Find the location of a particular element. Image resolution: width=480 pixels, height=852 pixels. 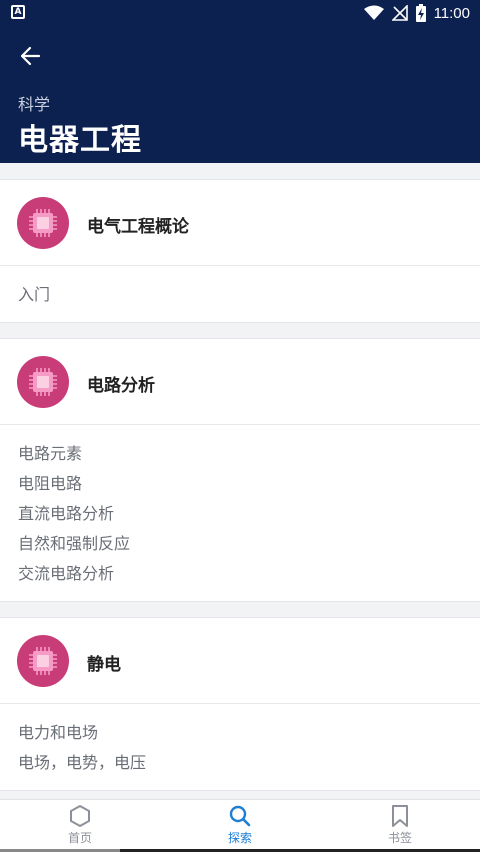

notification-app-icon: A is located at coordinates (18, 12).